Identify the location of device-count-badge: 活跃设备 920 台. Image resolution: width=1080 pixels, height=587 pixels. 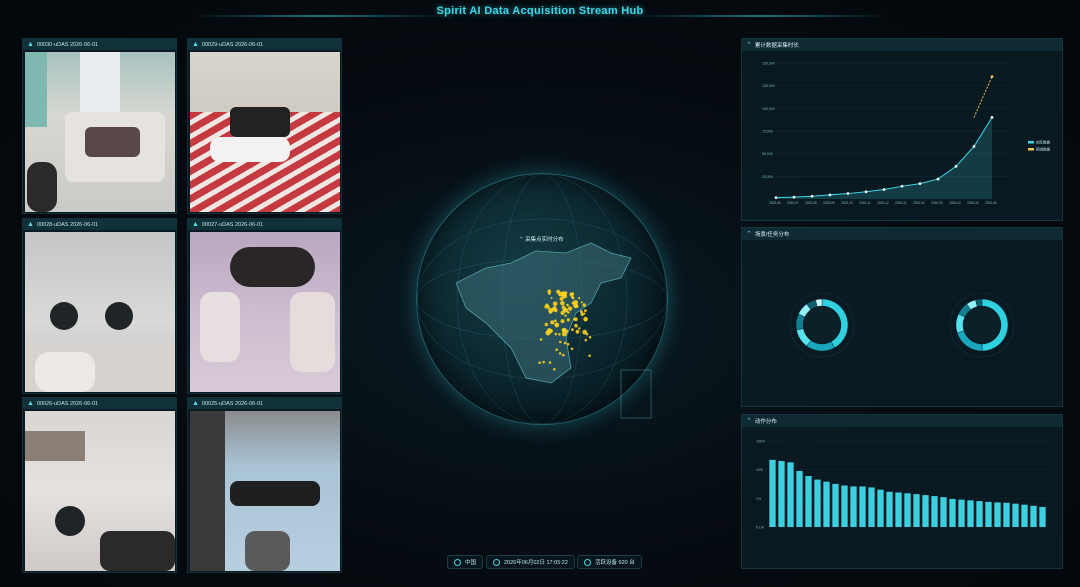
(609, 562).